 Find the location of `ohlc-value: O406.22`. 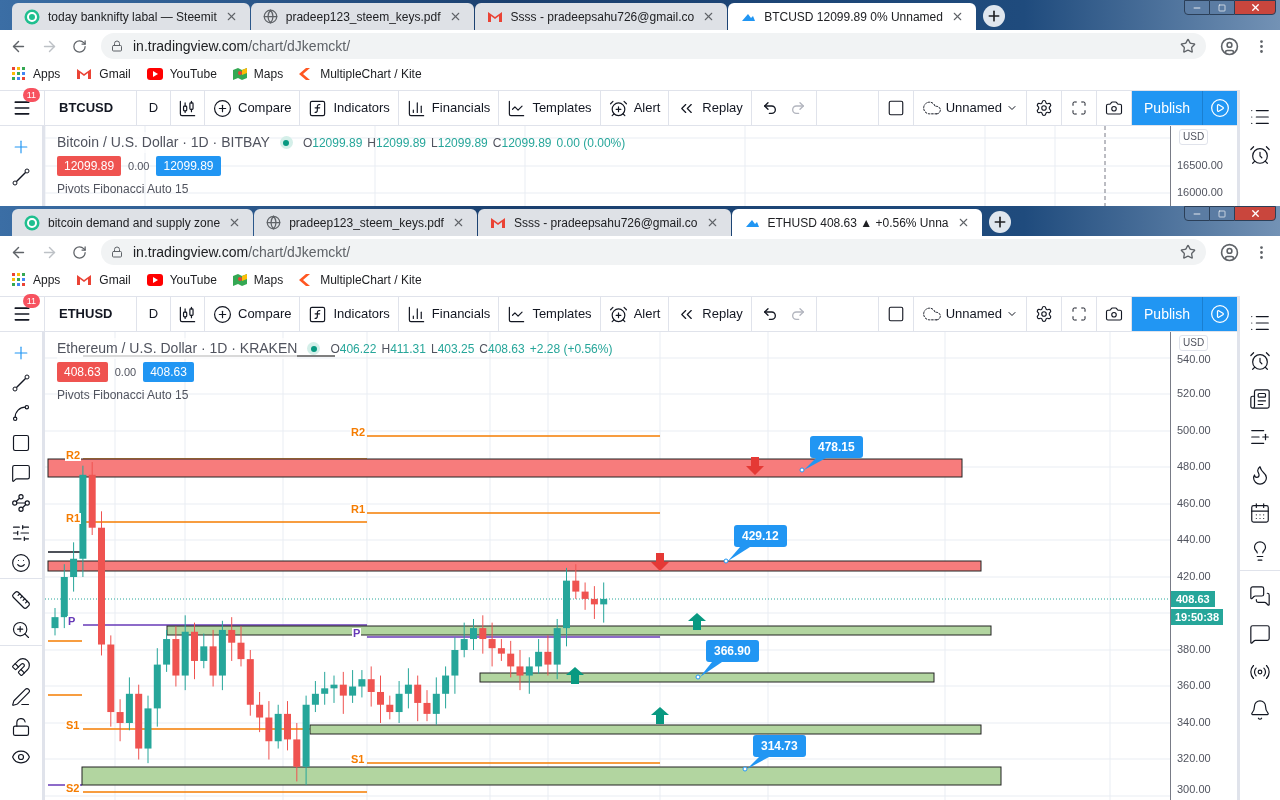

ohlc-value: O406.22 is located at coordinates (353, 349).